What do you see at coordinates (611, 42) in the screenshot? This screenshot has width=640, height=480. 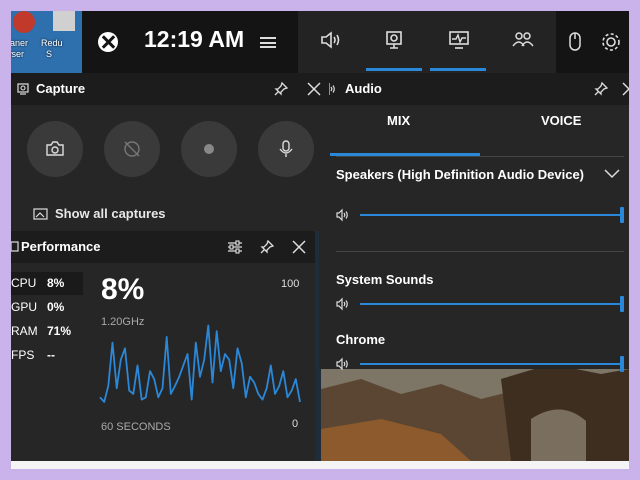 I see `gear-icon` at bounding box center [611, 42].